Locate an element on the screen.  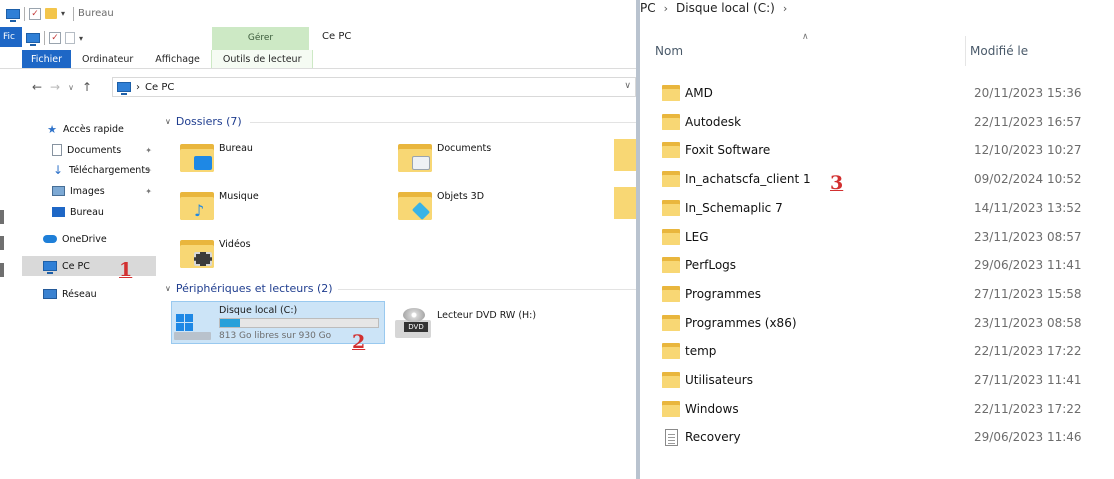
drive-free-space: 813 Go libres sur 930 Go is located at coordinates (275, 336).